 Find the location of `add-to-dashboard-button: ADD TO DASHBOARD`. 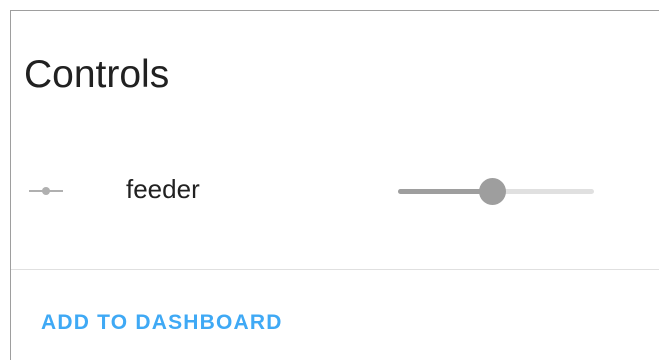

add-to-dashboard-button: ADD TO DASHBOARD is located at coordinates (162, 323).